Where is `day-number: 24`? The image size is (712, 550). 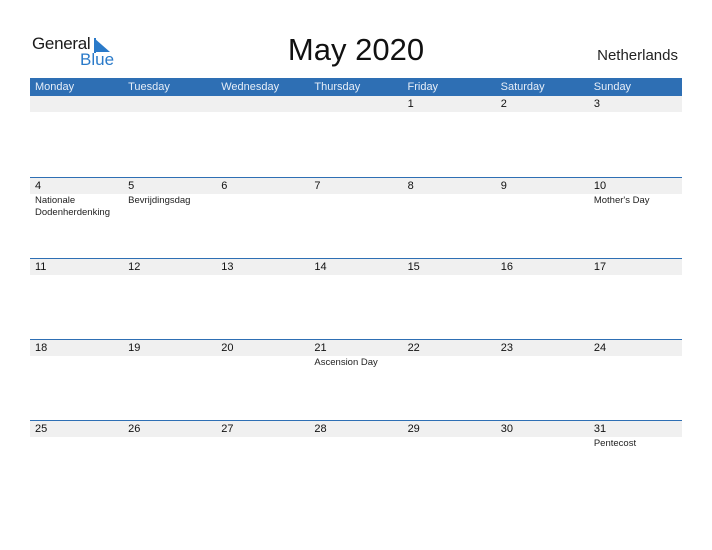
day-number: 24 is located at coordinates (600, 348).